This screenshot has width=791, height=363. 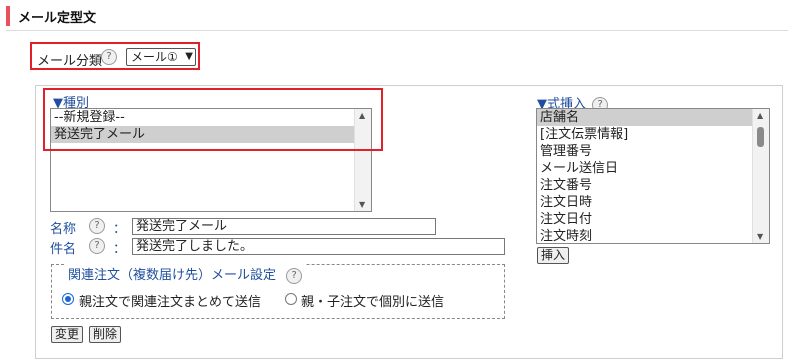 I want to click on formula-list-item: [注文伝票情報], so click(x=653, y=134).